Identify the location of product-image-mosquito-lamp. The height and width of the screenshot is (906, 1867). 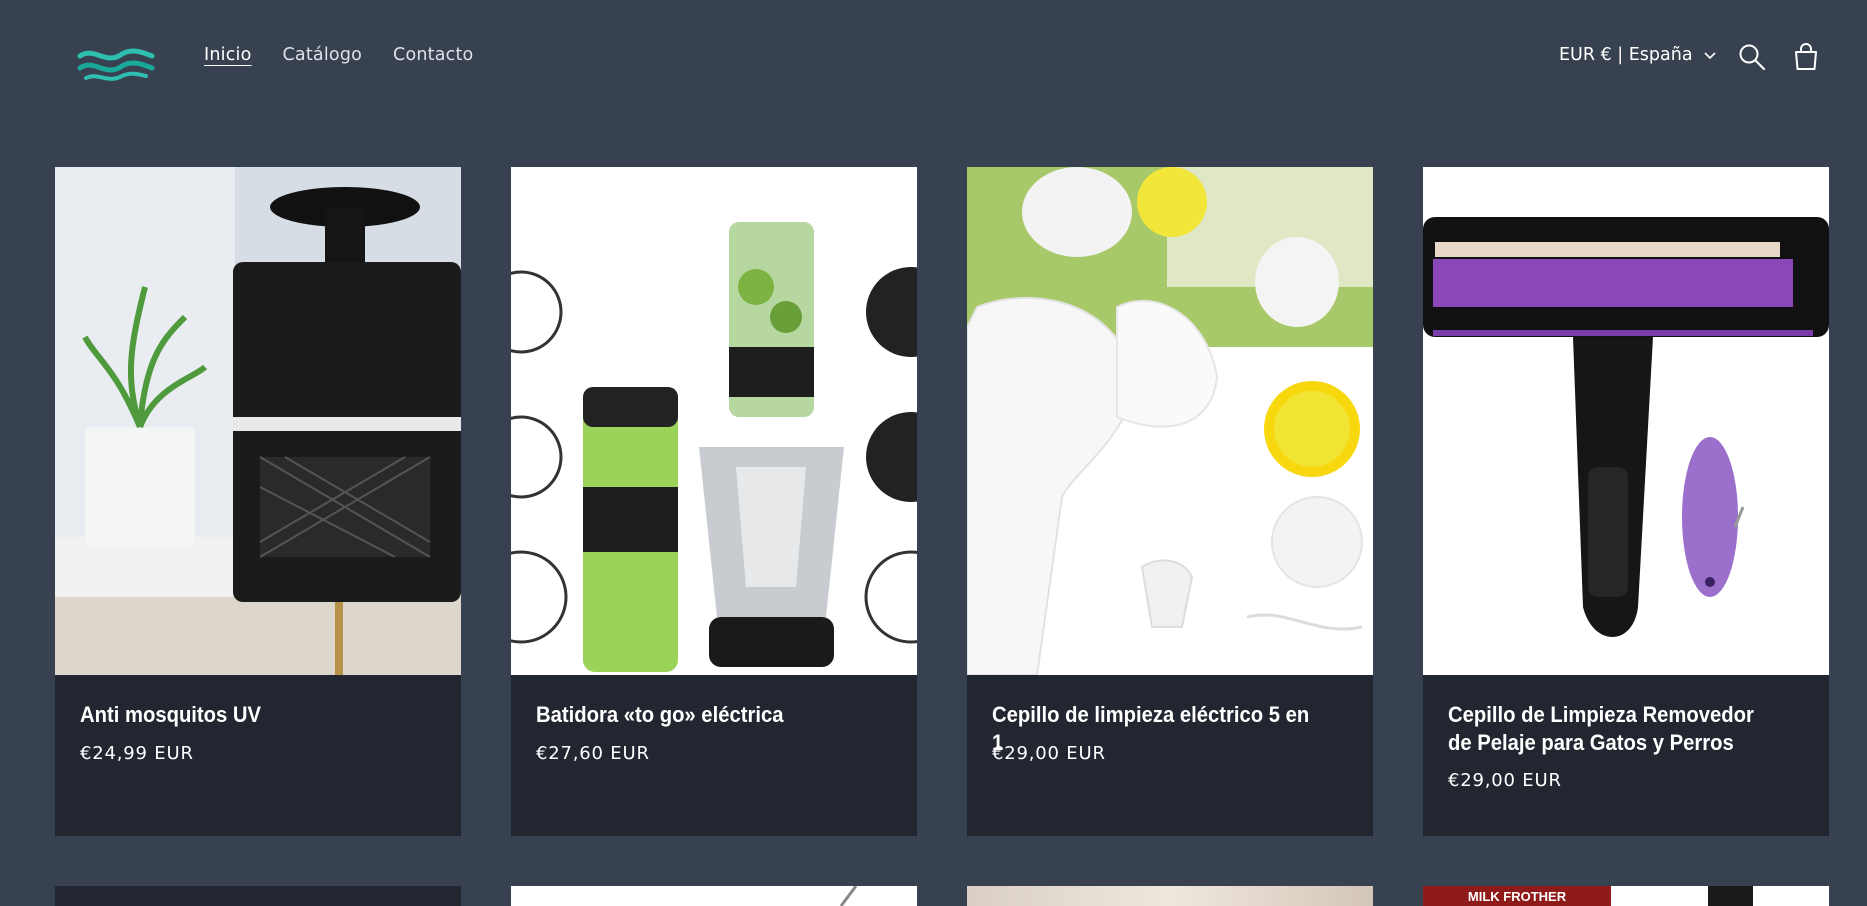
(258, 421).